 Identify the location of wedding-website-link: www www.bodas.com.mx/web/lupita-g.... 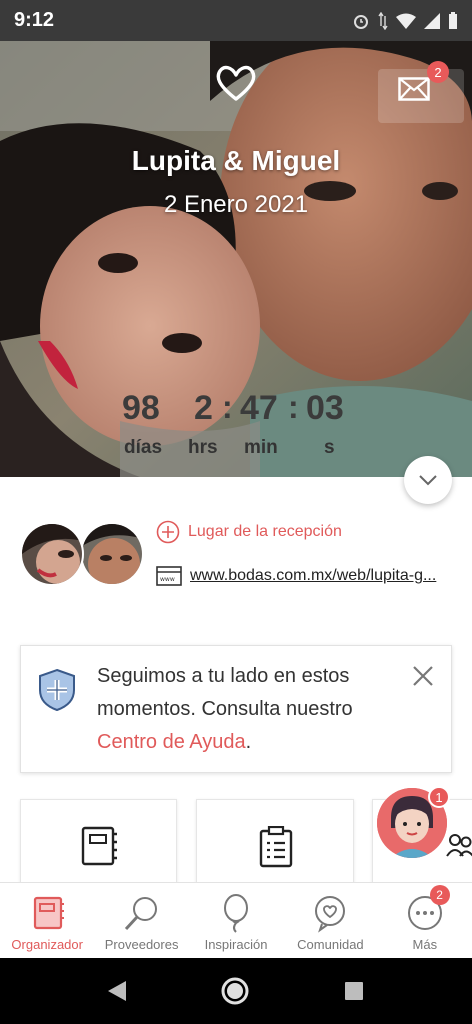
(306, 576).